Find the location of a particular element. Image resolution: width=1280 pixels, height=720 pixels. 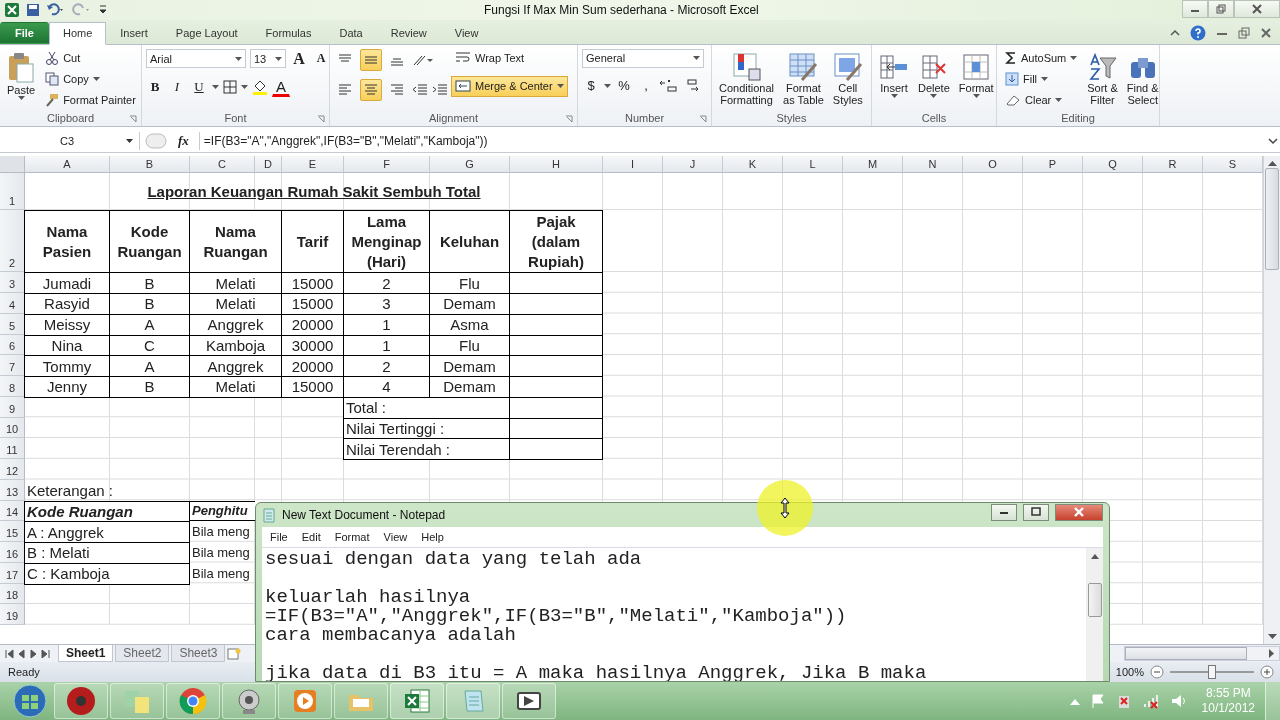

cells-grid-icon is located at coordinates (976, 66).